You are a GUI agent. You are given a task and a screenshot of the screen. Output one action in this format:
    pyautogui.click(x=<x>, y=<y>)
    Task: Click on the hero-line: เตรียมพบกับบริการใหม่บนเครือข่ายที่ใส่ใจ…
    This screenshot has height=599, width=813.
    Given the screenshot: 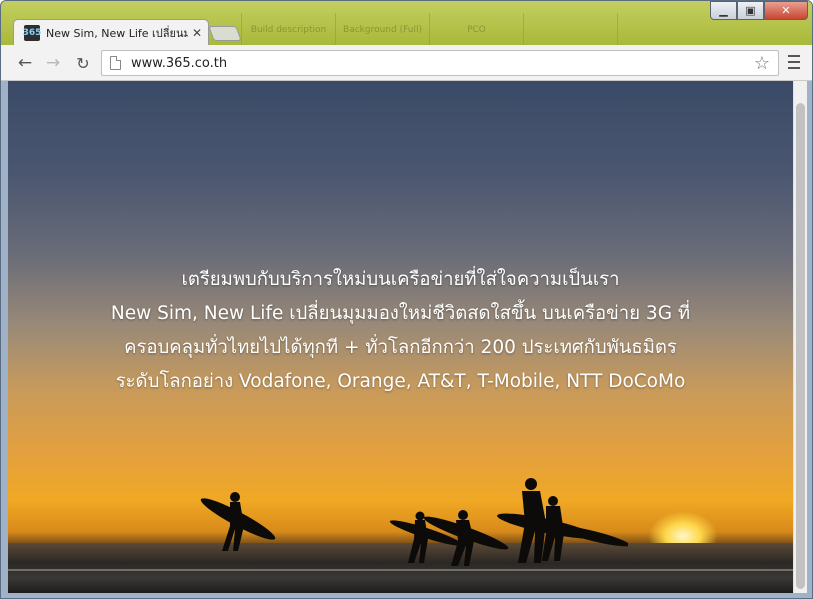 What is the action you would take?
    pyautogui.click(x=400, y=279)
    